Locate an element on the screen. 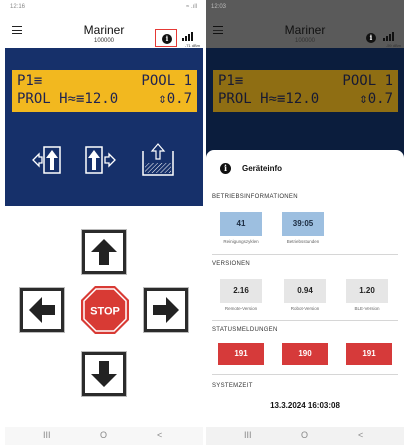 This screenshot has width=404, height=445. system-time-value: 13.3.2024 16:03:08 is located at coordinates (305, 405).